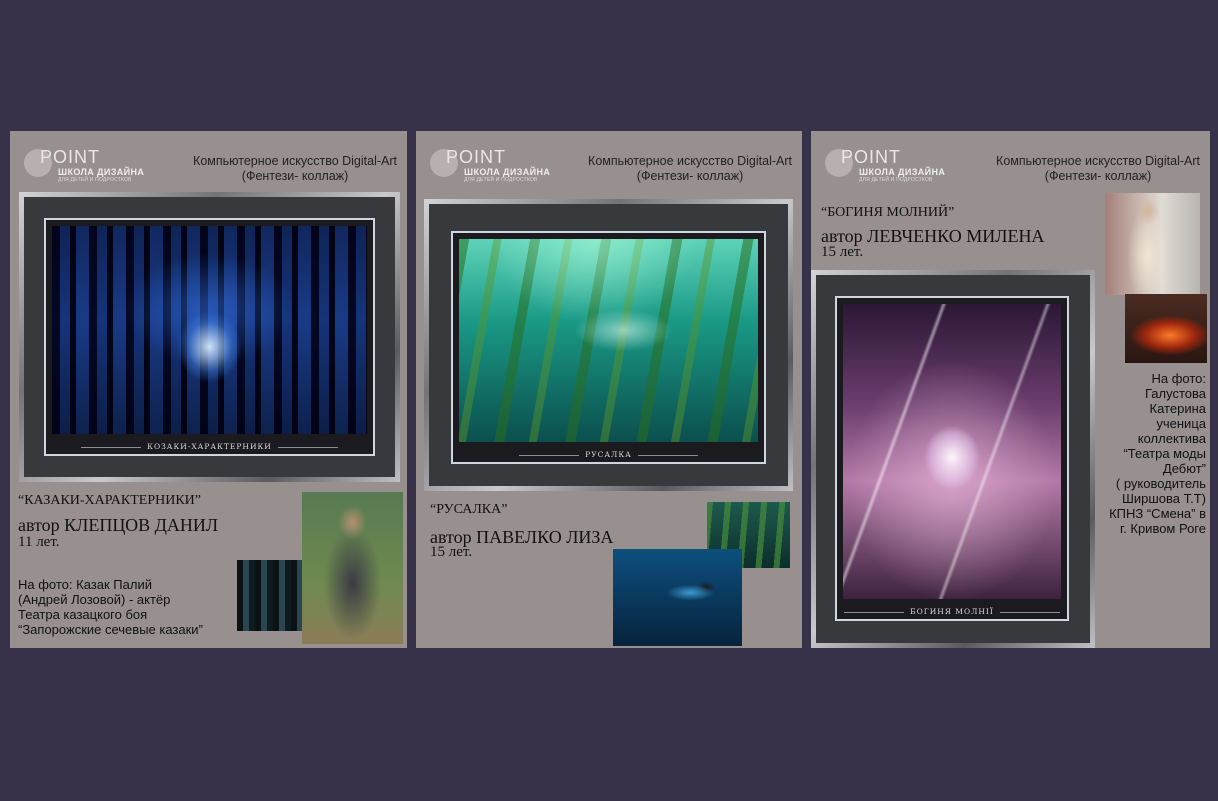 The width and height of the screenshot is (1218, 801). I want to click on artwork-frame: БОГИНЯ МОЛНІЇ, so click(953, 459).